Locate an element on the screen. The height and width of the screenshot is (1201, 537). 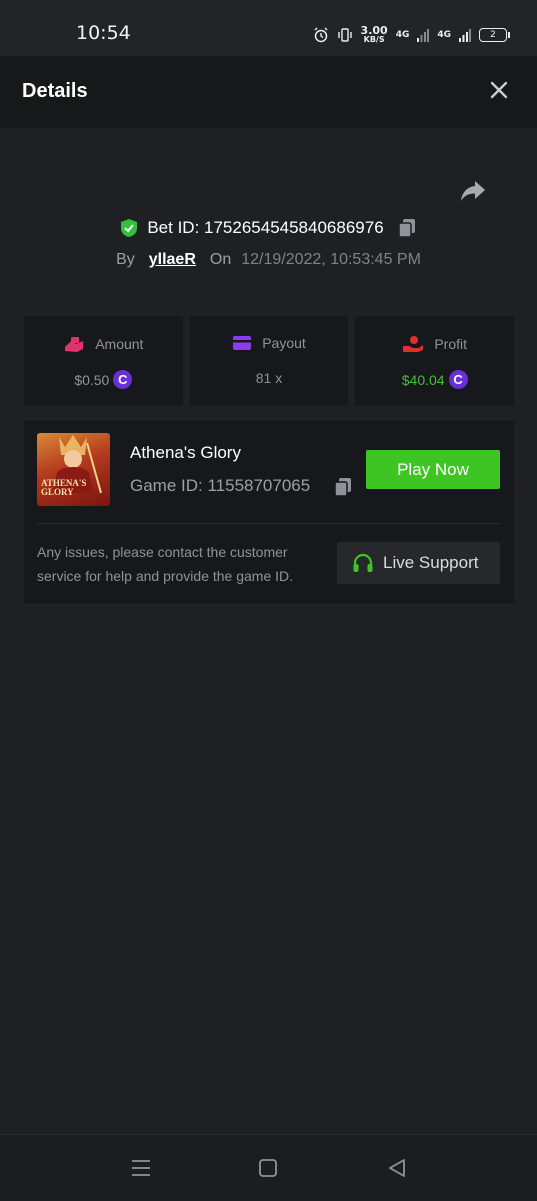
card-icon is located at coordinates (242, 343).